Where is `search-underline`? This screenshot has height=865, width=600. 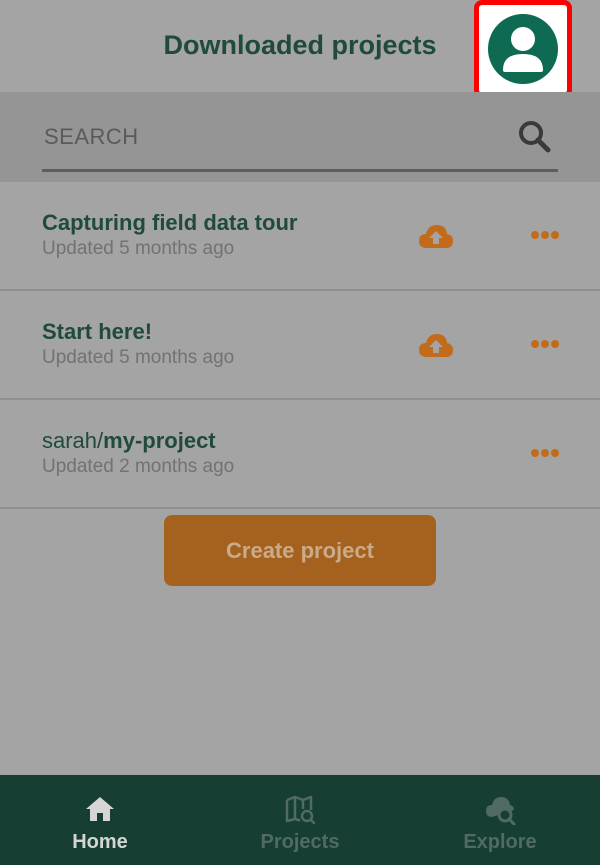
search-underline is located at coordinates (300, 170).